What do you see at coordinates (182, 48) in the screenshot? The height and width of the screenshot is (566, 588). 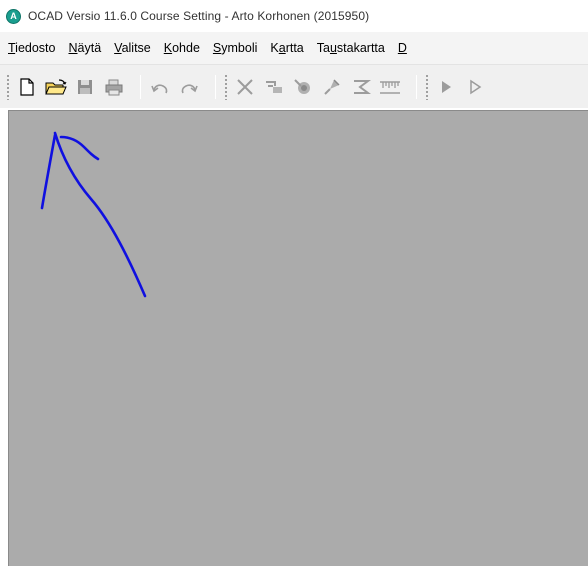 I see `menu-kohde: Kohde` at bounding box center [182, 48].